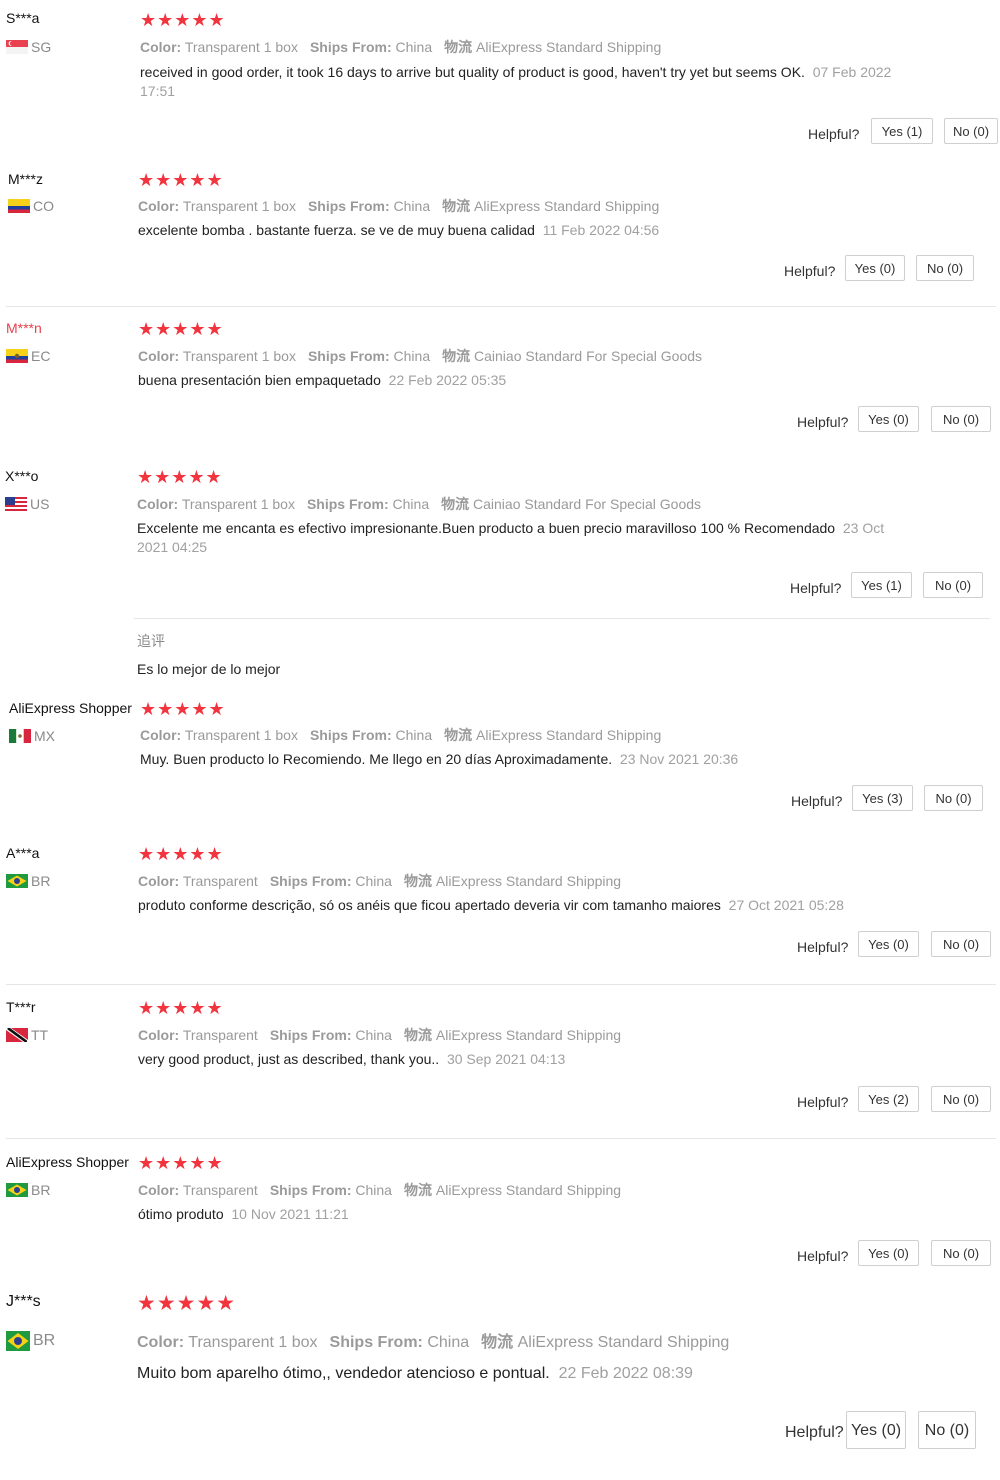 The height and width of the screenshot is (1480, 1000). Describe the element at coordinates (786, 905) in the screenshot. I see `review-date: 27 Oct 2021 05:28` at that location.